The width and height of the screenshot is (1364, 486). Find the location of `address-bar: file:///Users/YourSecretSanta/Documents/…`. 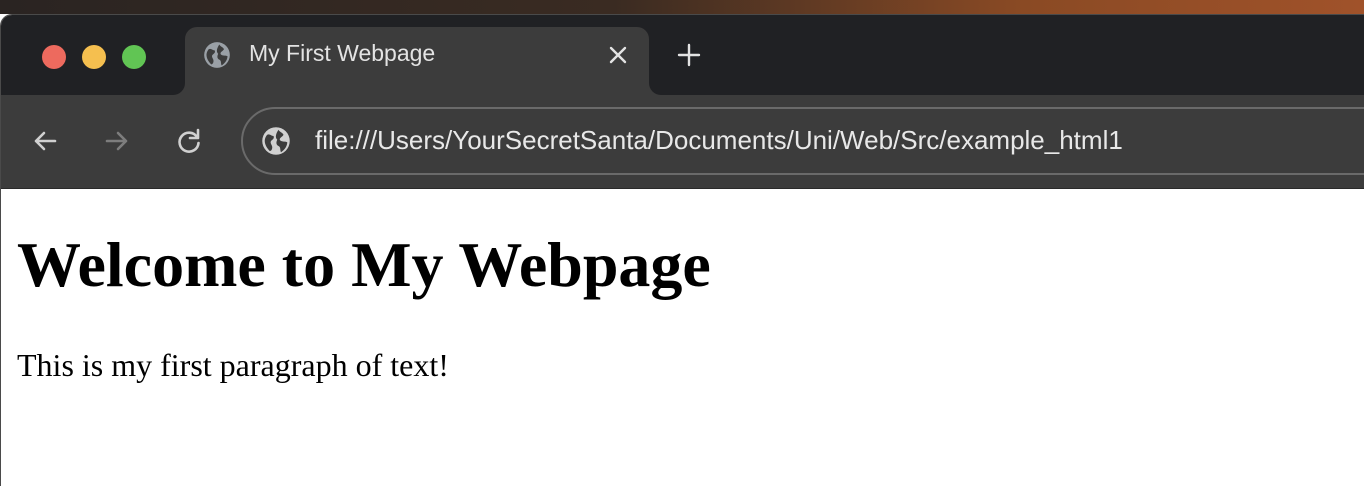

address-bar: file:///Users/YourSecretSanta/Documents/… is located at coordinates (802, 141).